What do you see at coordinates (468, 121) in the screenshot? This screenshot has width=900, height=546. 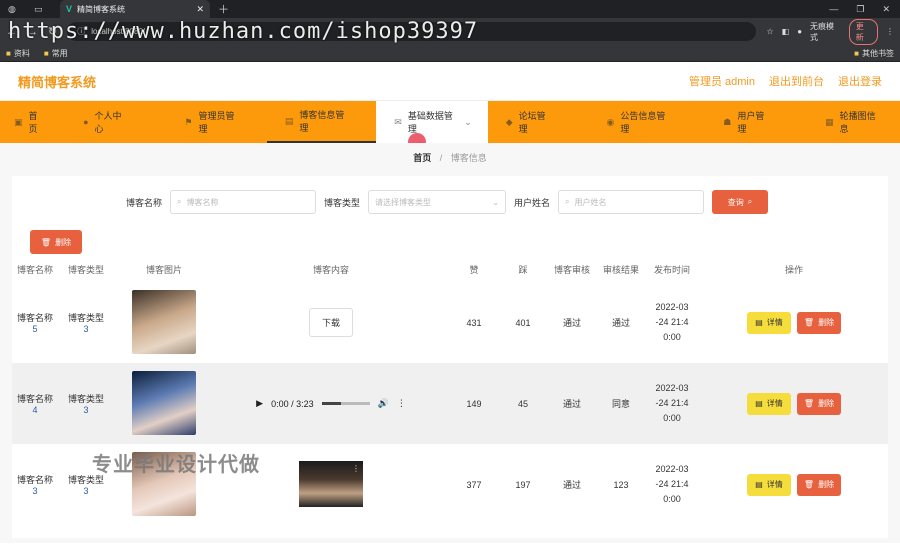 I see `chevron-down-icon: ⌄` at bounding box center [468, 121].